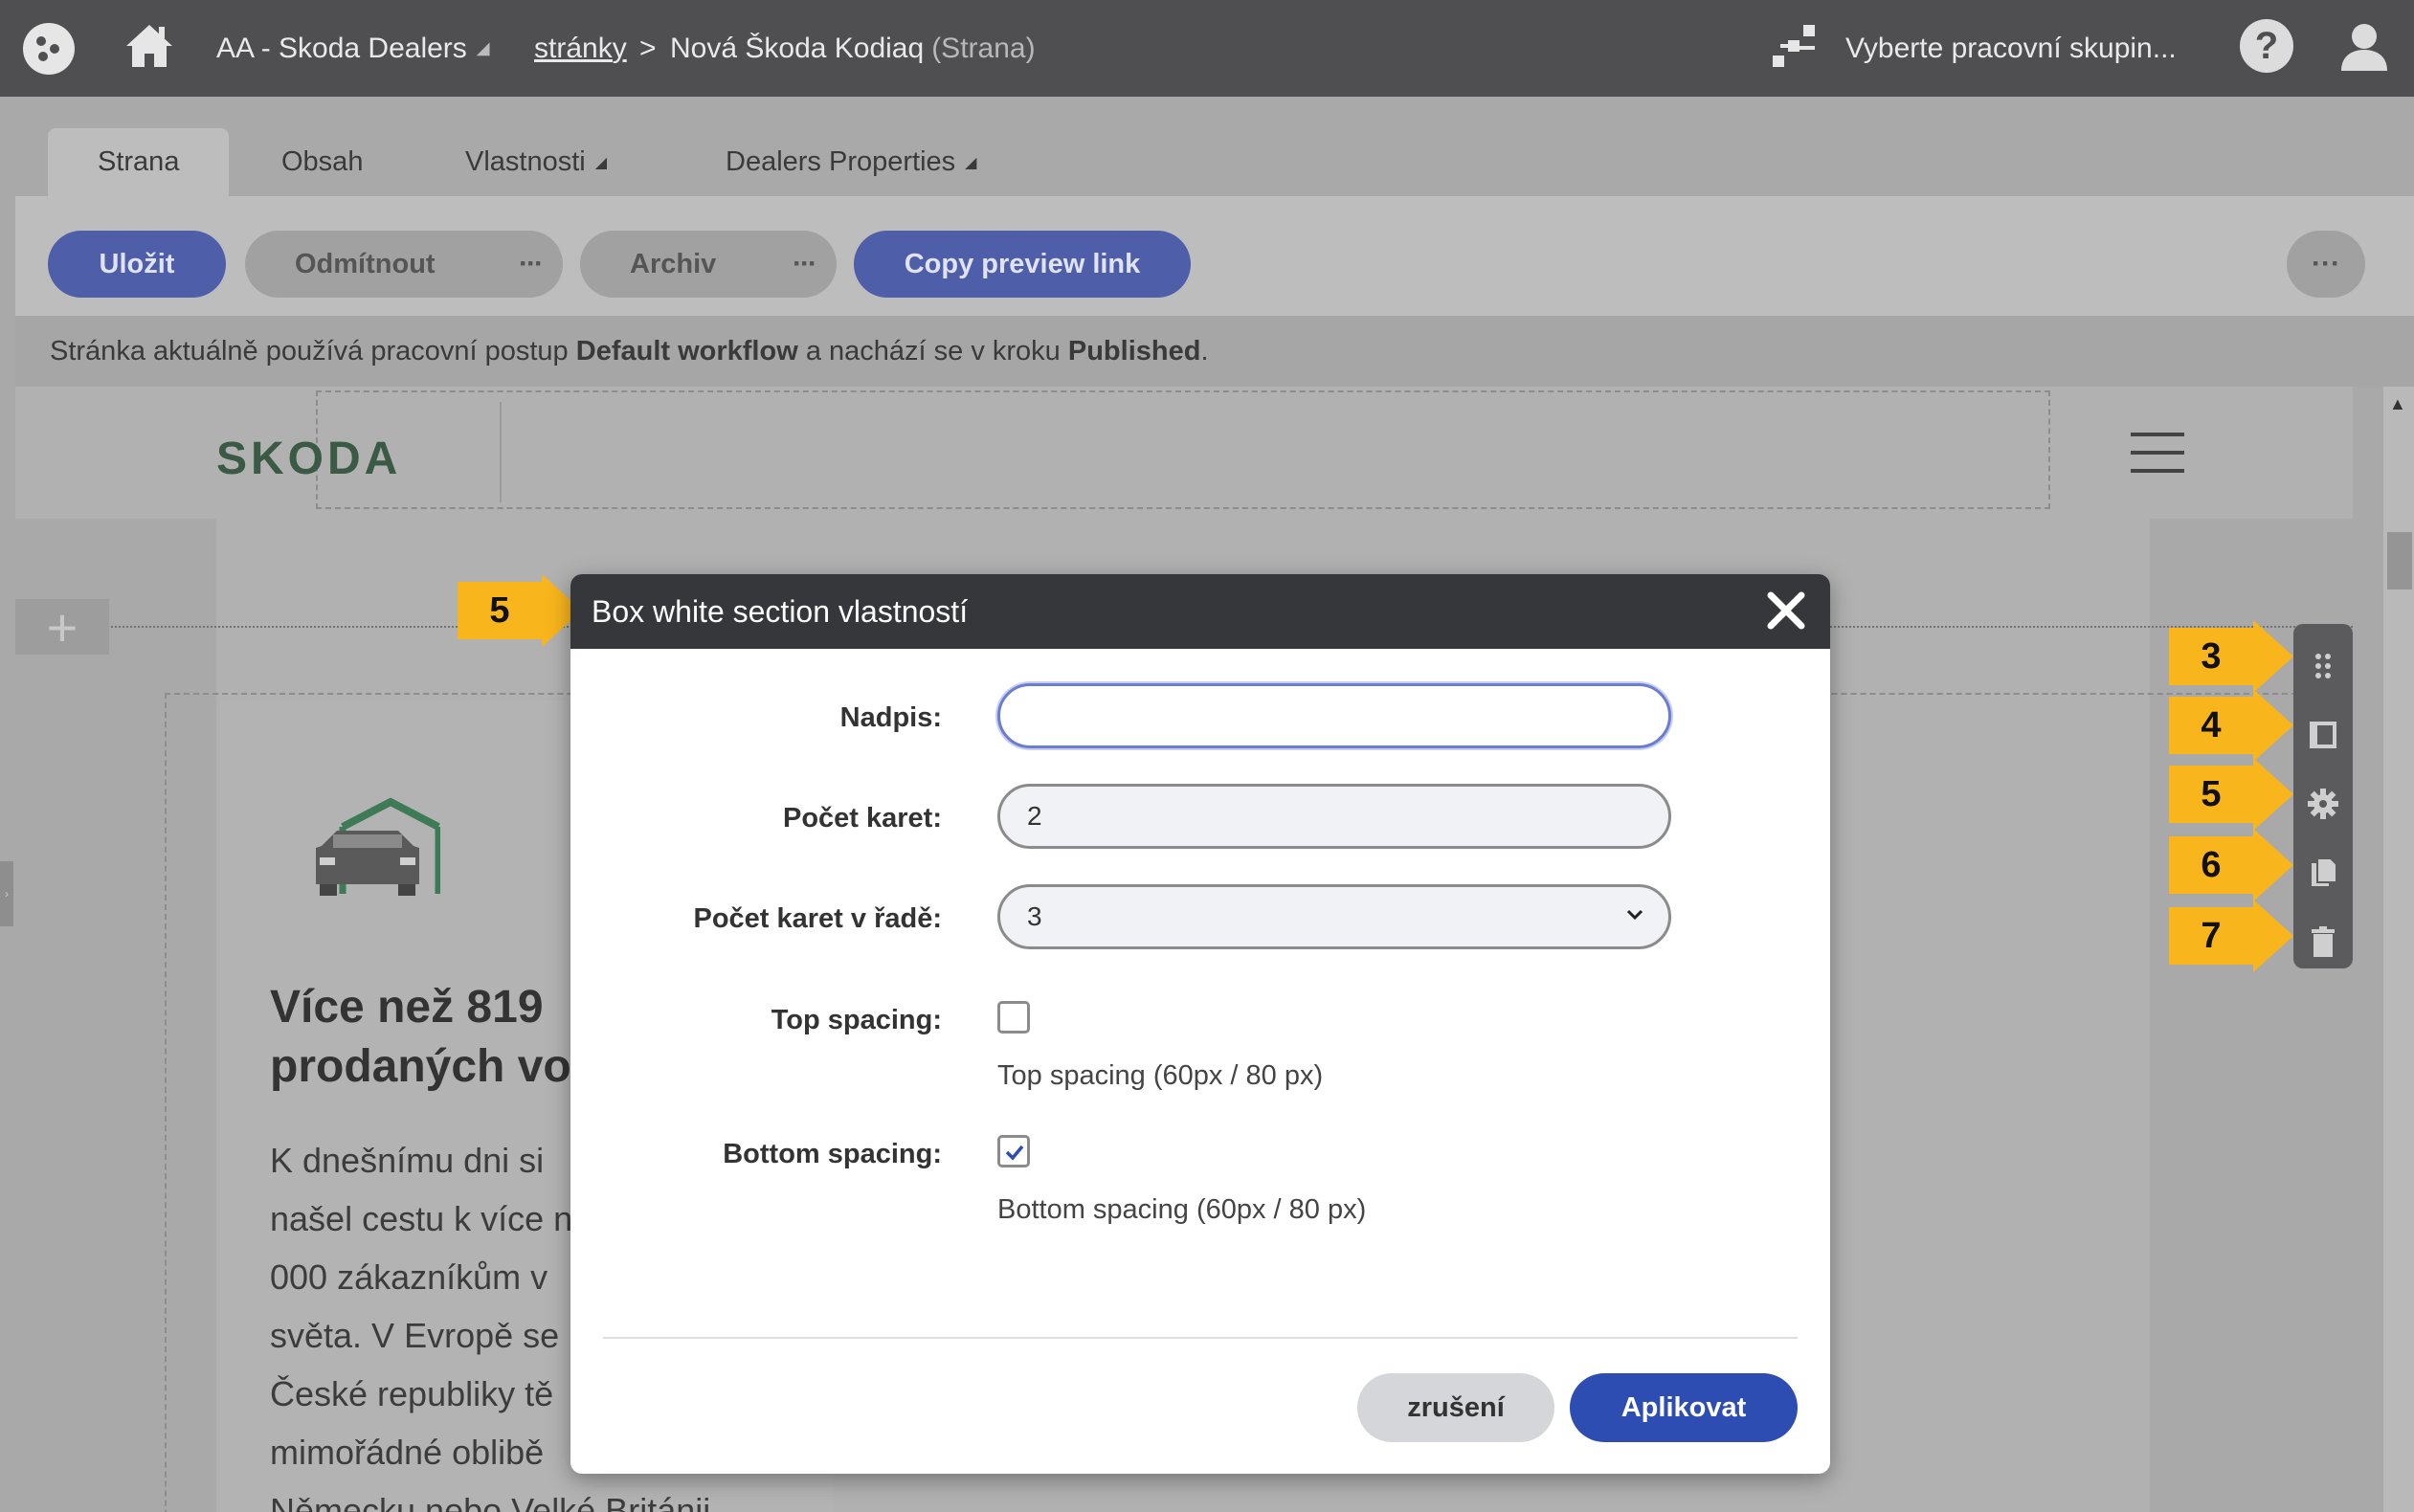 The height and width of the screenshot is (1512, 2414). What do you see at coordinates (1634, 915) in the screenshot?
I see `chevron-down-icon` at bounding box center [1634, 915].